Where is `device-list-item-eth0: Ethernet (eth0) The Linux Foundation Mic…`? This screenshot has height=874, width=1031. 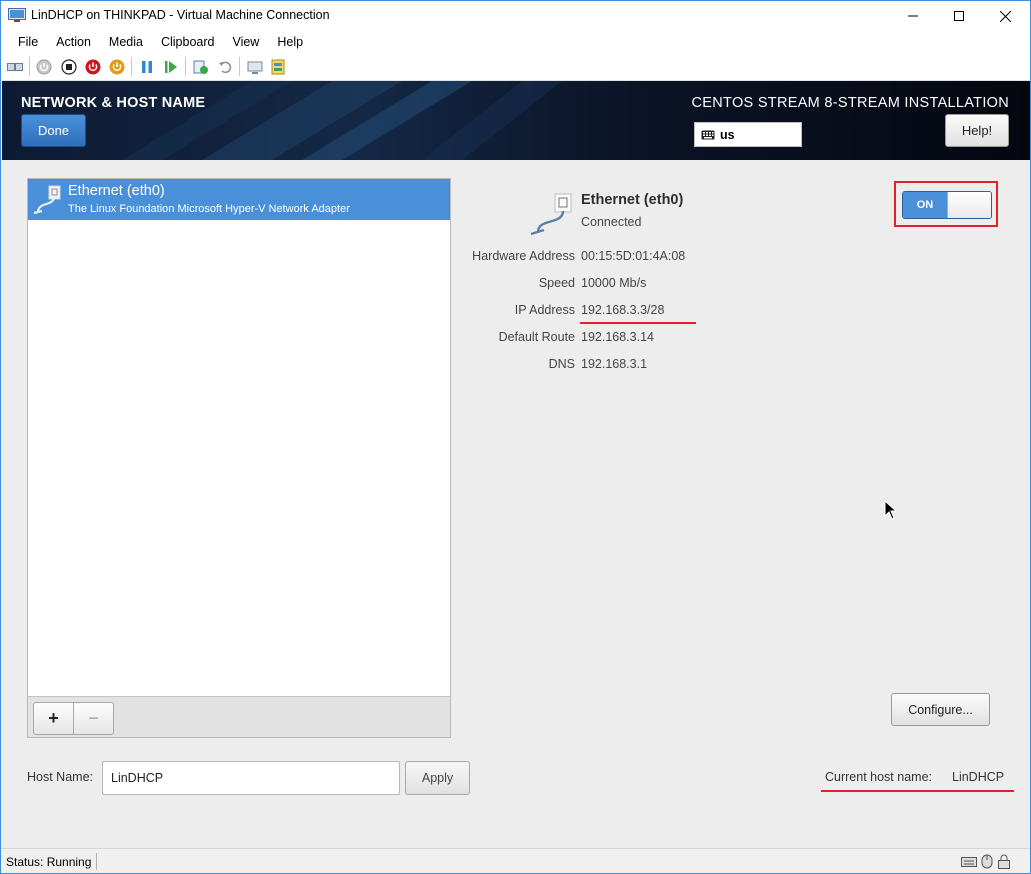
device-list-item-eth0: Ethernet (eth0) The Linux Foundation Mic… is located at coordinates (239, 199).